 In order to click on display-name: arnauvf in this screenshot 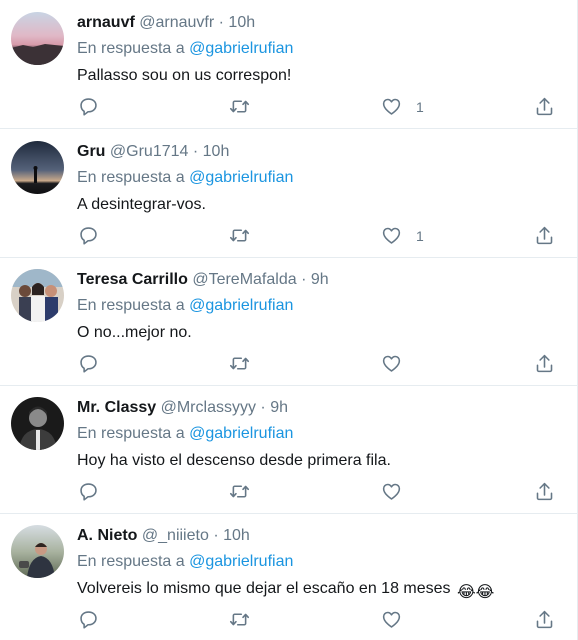, I will do `click(106, 22)`.